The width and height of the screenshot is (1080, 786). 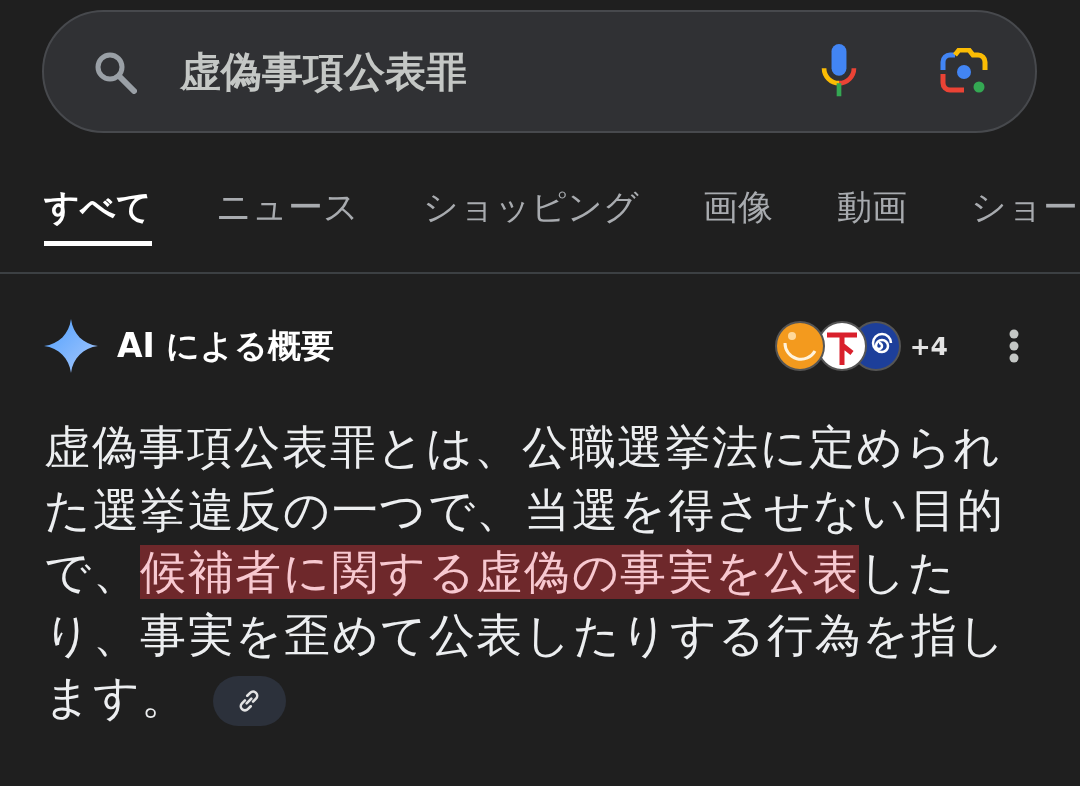 I want to click on source-favicons-icon, so click(x=837, y=346).